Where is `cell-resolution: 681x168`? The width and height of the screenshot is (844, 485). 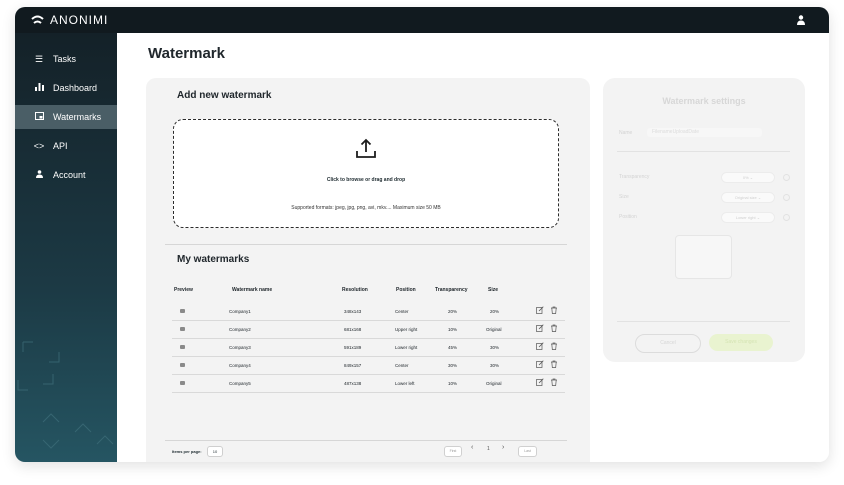 cell-resolution: 681x168 is located at coordinates (353, 329).